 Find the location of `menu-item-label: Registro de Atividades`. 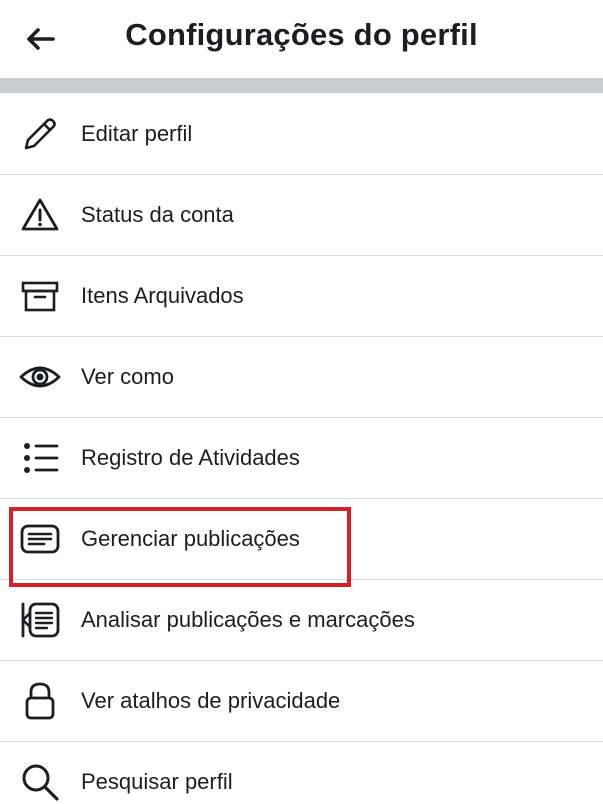

menu-item-label: Registro de Atividades is located at coordinates (190, 457).